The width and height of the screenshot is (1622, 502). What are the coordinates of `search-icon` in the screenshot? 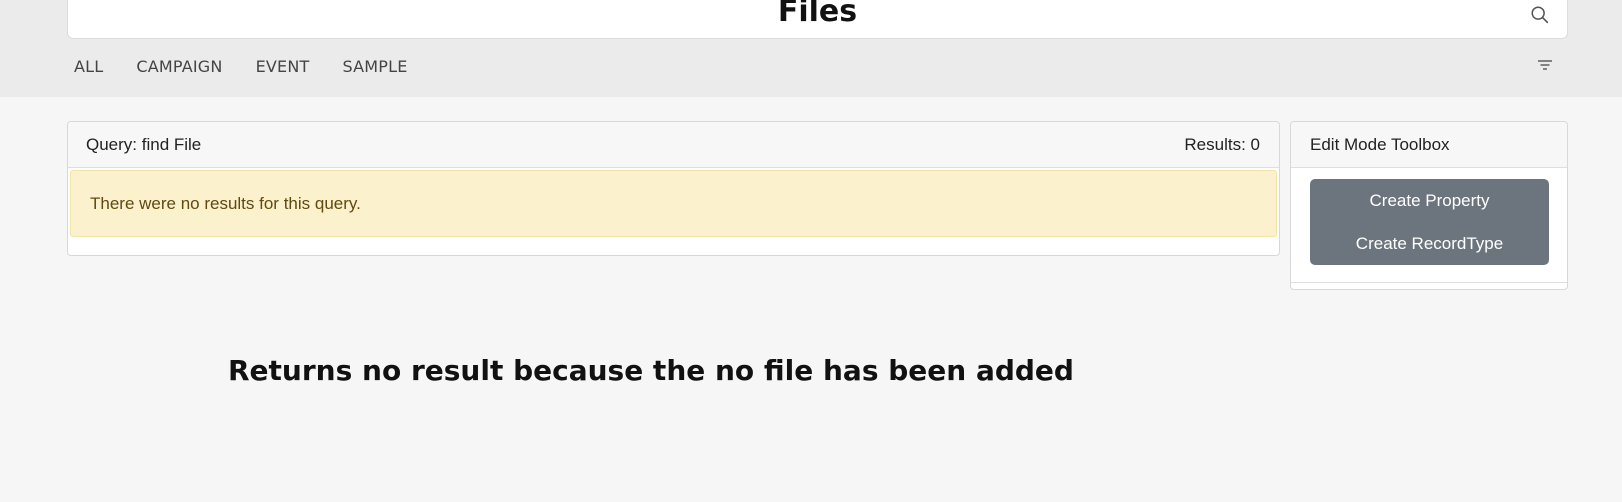 It's located at (1540, 15).